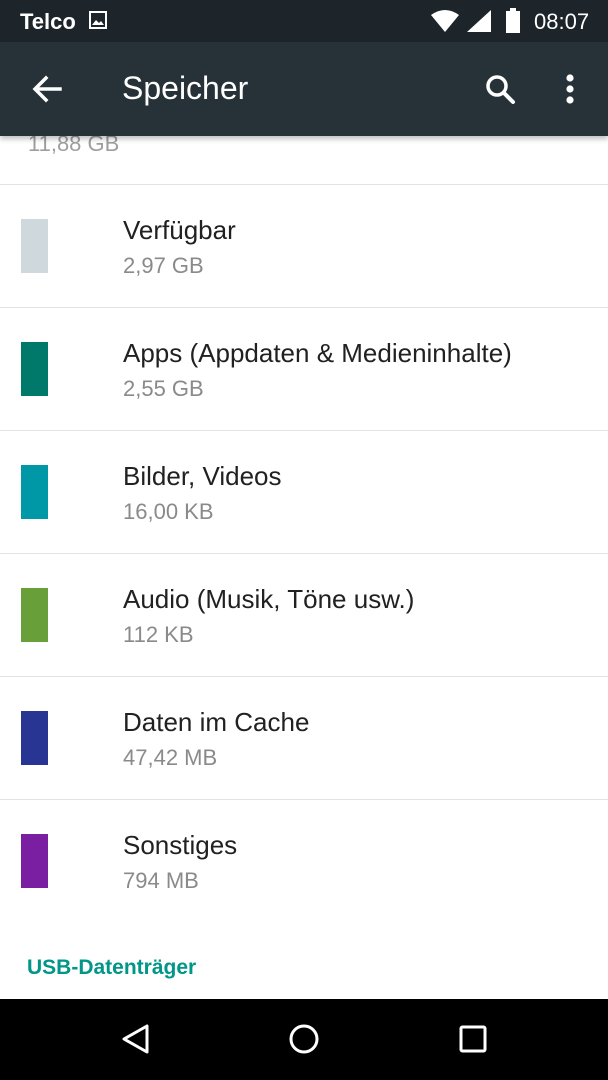 The height and width of the screenshot is (1080, 608). Describe the element at coordinates (445, 21) in the screenshot. I see `wifi-icon` at that location.